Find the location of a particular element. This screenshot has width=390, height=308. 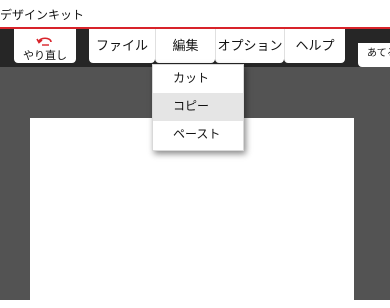

redo-icon is located at coordinates (44, 41).